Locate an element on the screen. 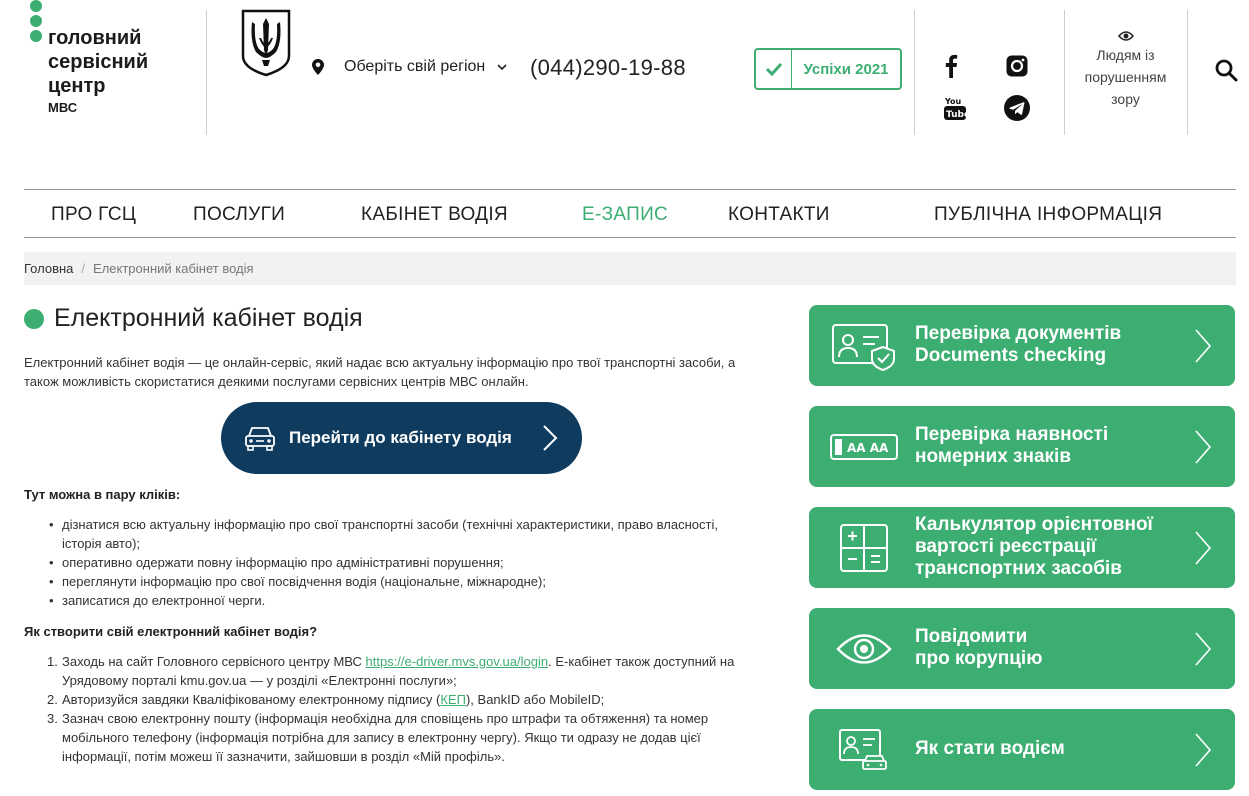 The height and width of the screenshot is (796, 1249). youtube-icon: You Tube is located at coordinates (955, 108).